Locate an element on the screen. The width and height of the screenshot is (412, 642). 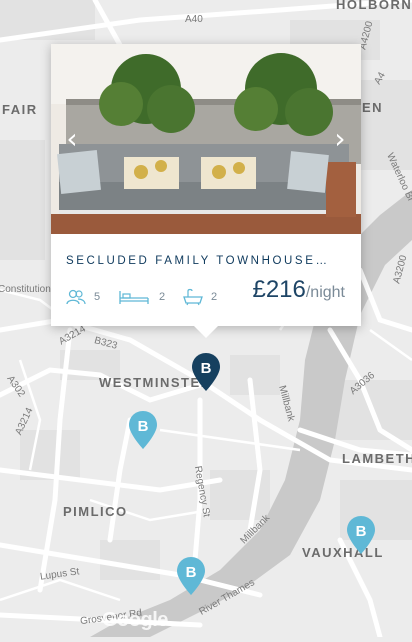
bath-icon is located at coordinates (193, 297).